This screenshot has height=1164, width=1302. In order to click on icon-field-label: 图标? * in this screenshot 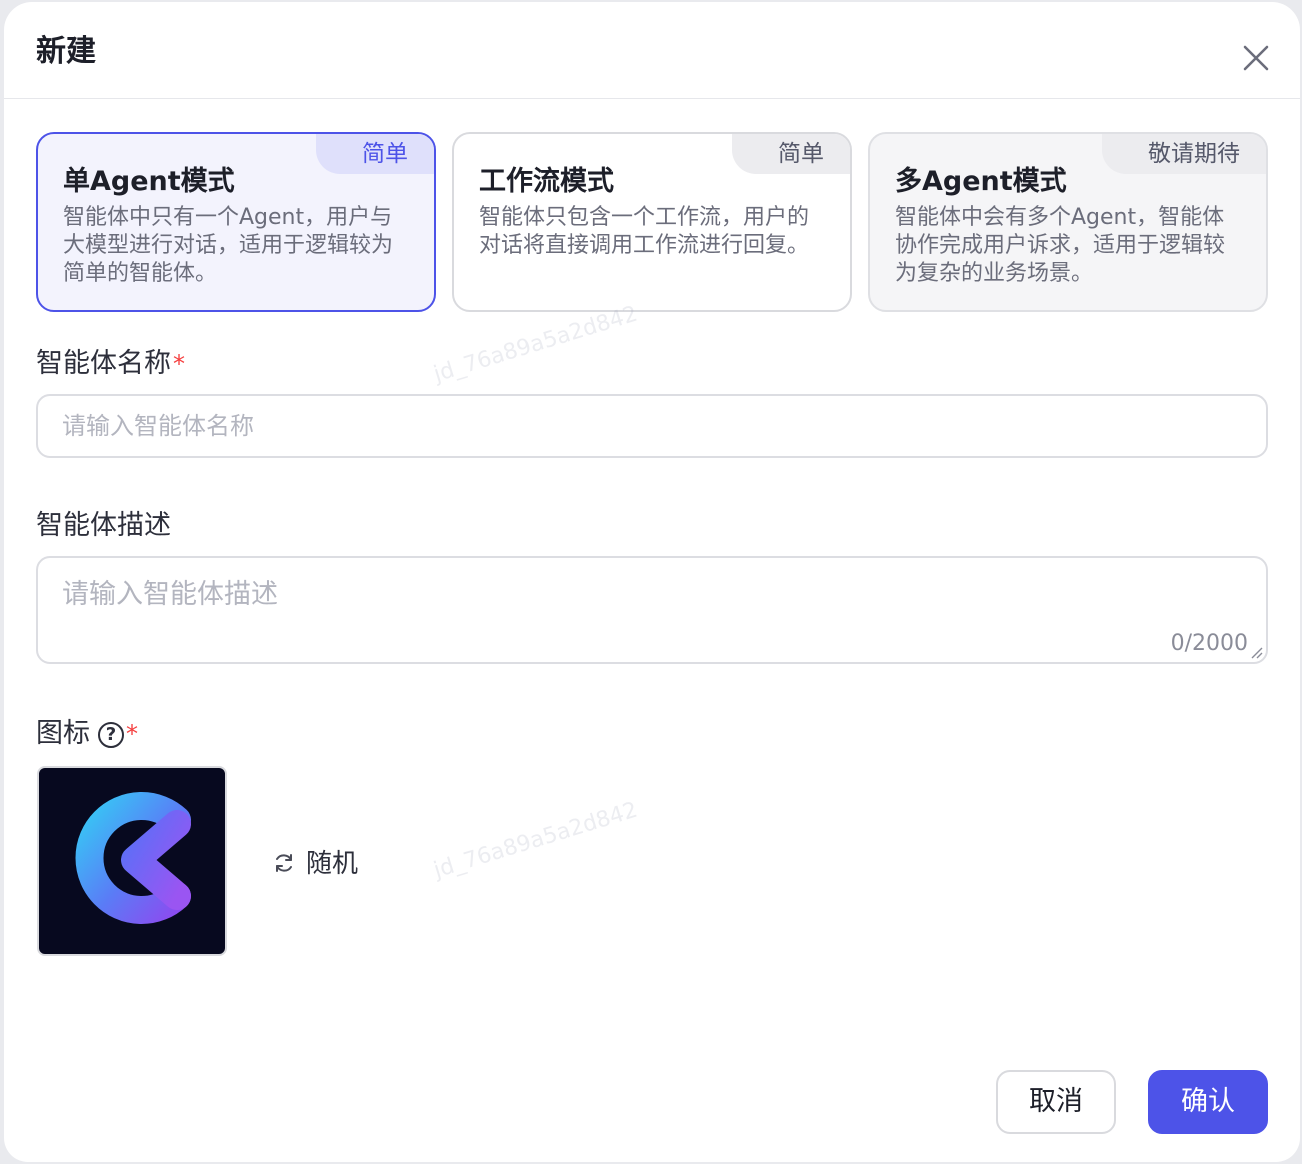, I will do `click(87, 734)`.